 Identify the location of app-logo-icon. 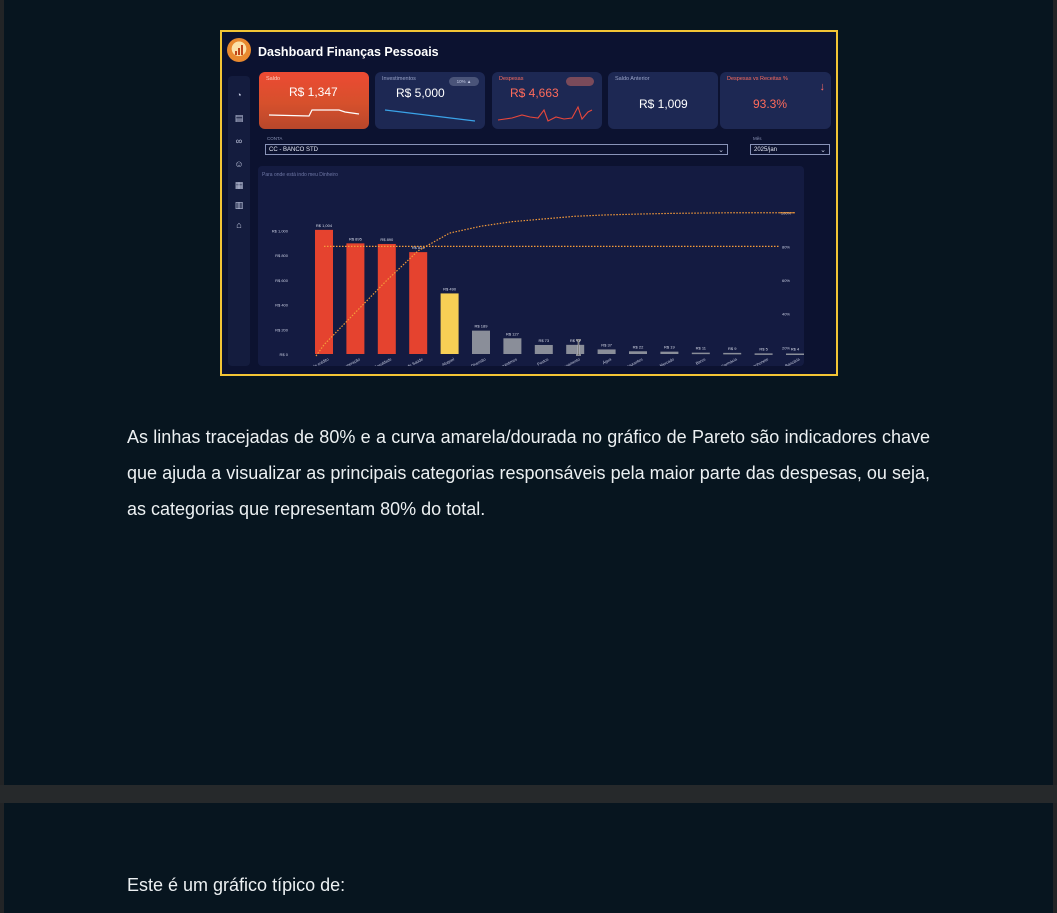
(239, 50).